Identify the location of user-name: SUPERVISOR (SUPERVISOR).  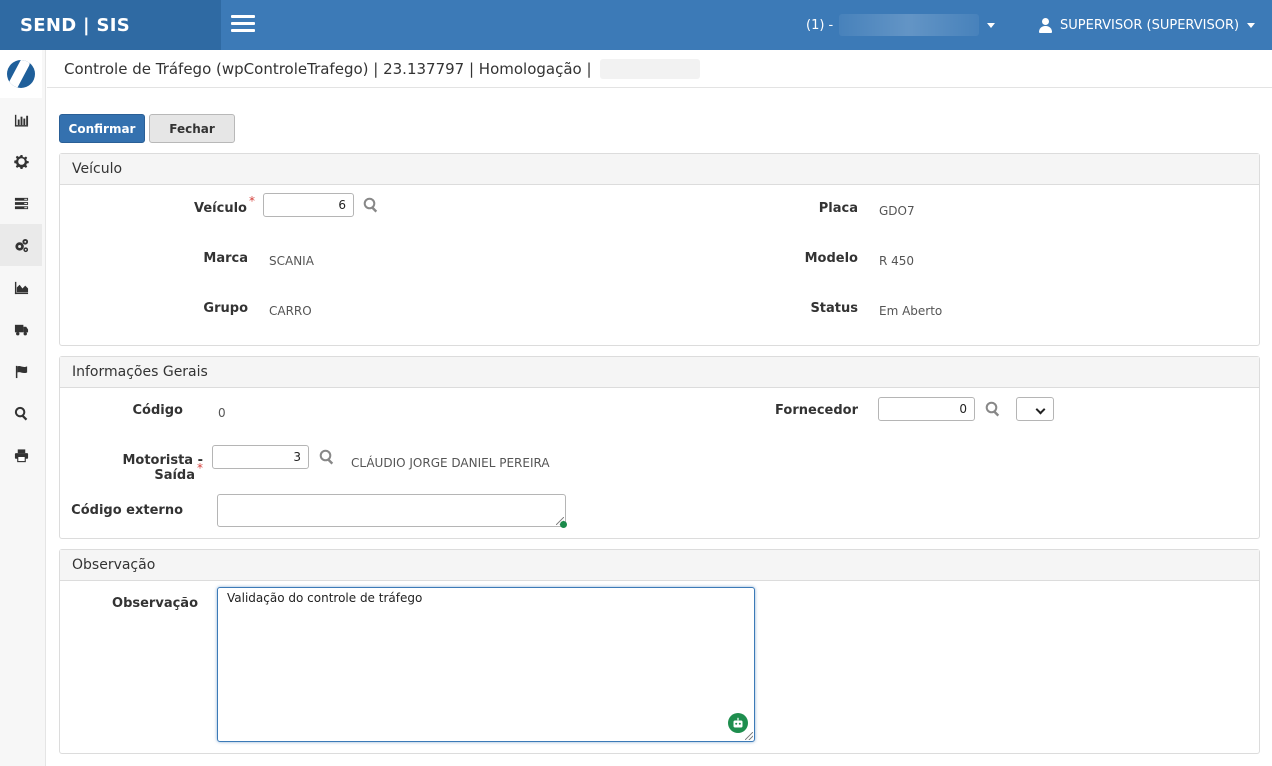
(1150, 25).